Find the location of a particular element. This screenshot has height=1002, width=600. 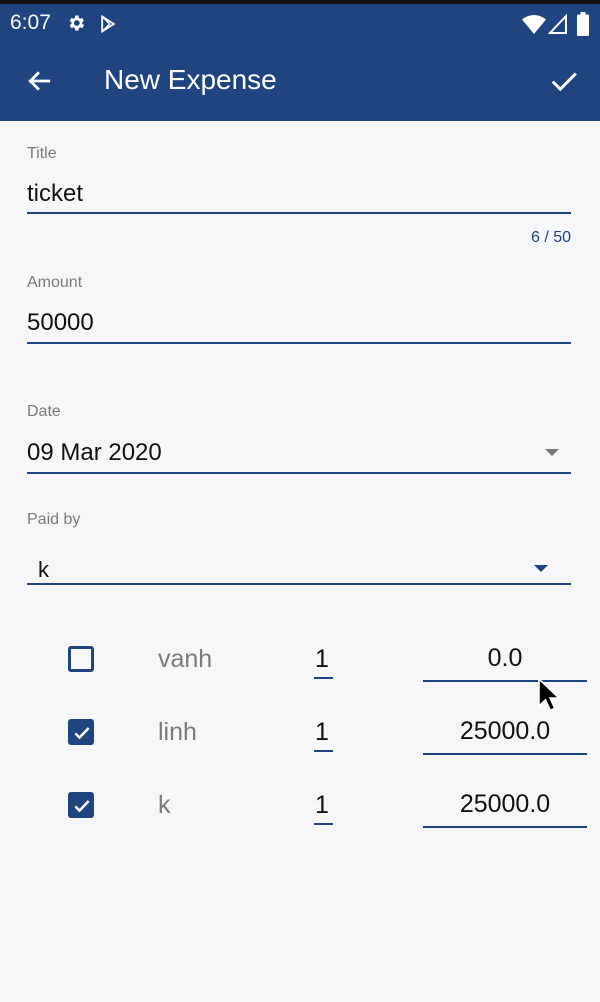

cursor-icon is located at coordinates (549, 695).